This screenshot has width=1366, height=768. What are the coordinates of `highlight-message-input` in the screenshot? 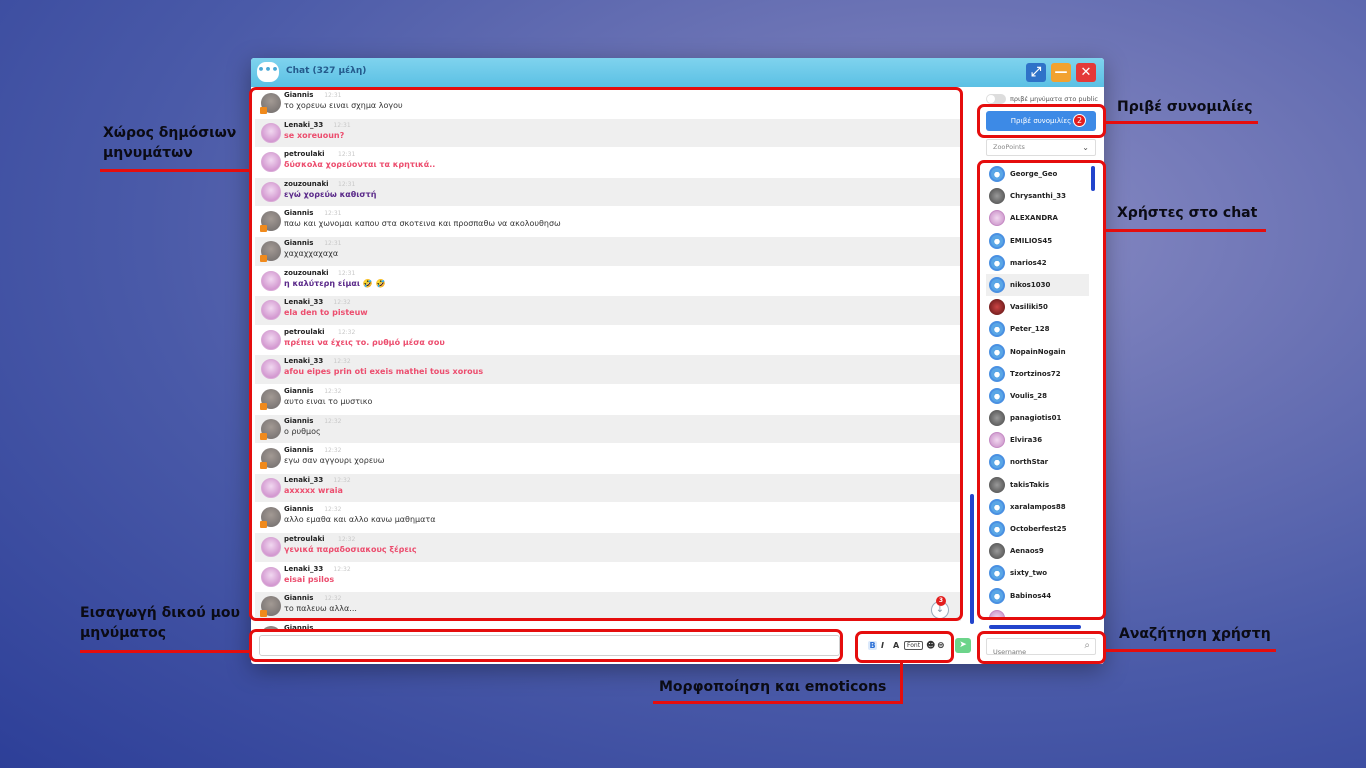 It's located at (546, 645).